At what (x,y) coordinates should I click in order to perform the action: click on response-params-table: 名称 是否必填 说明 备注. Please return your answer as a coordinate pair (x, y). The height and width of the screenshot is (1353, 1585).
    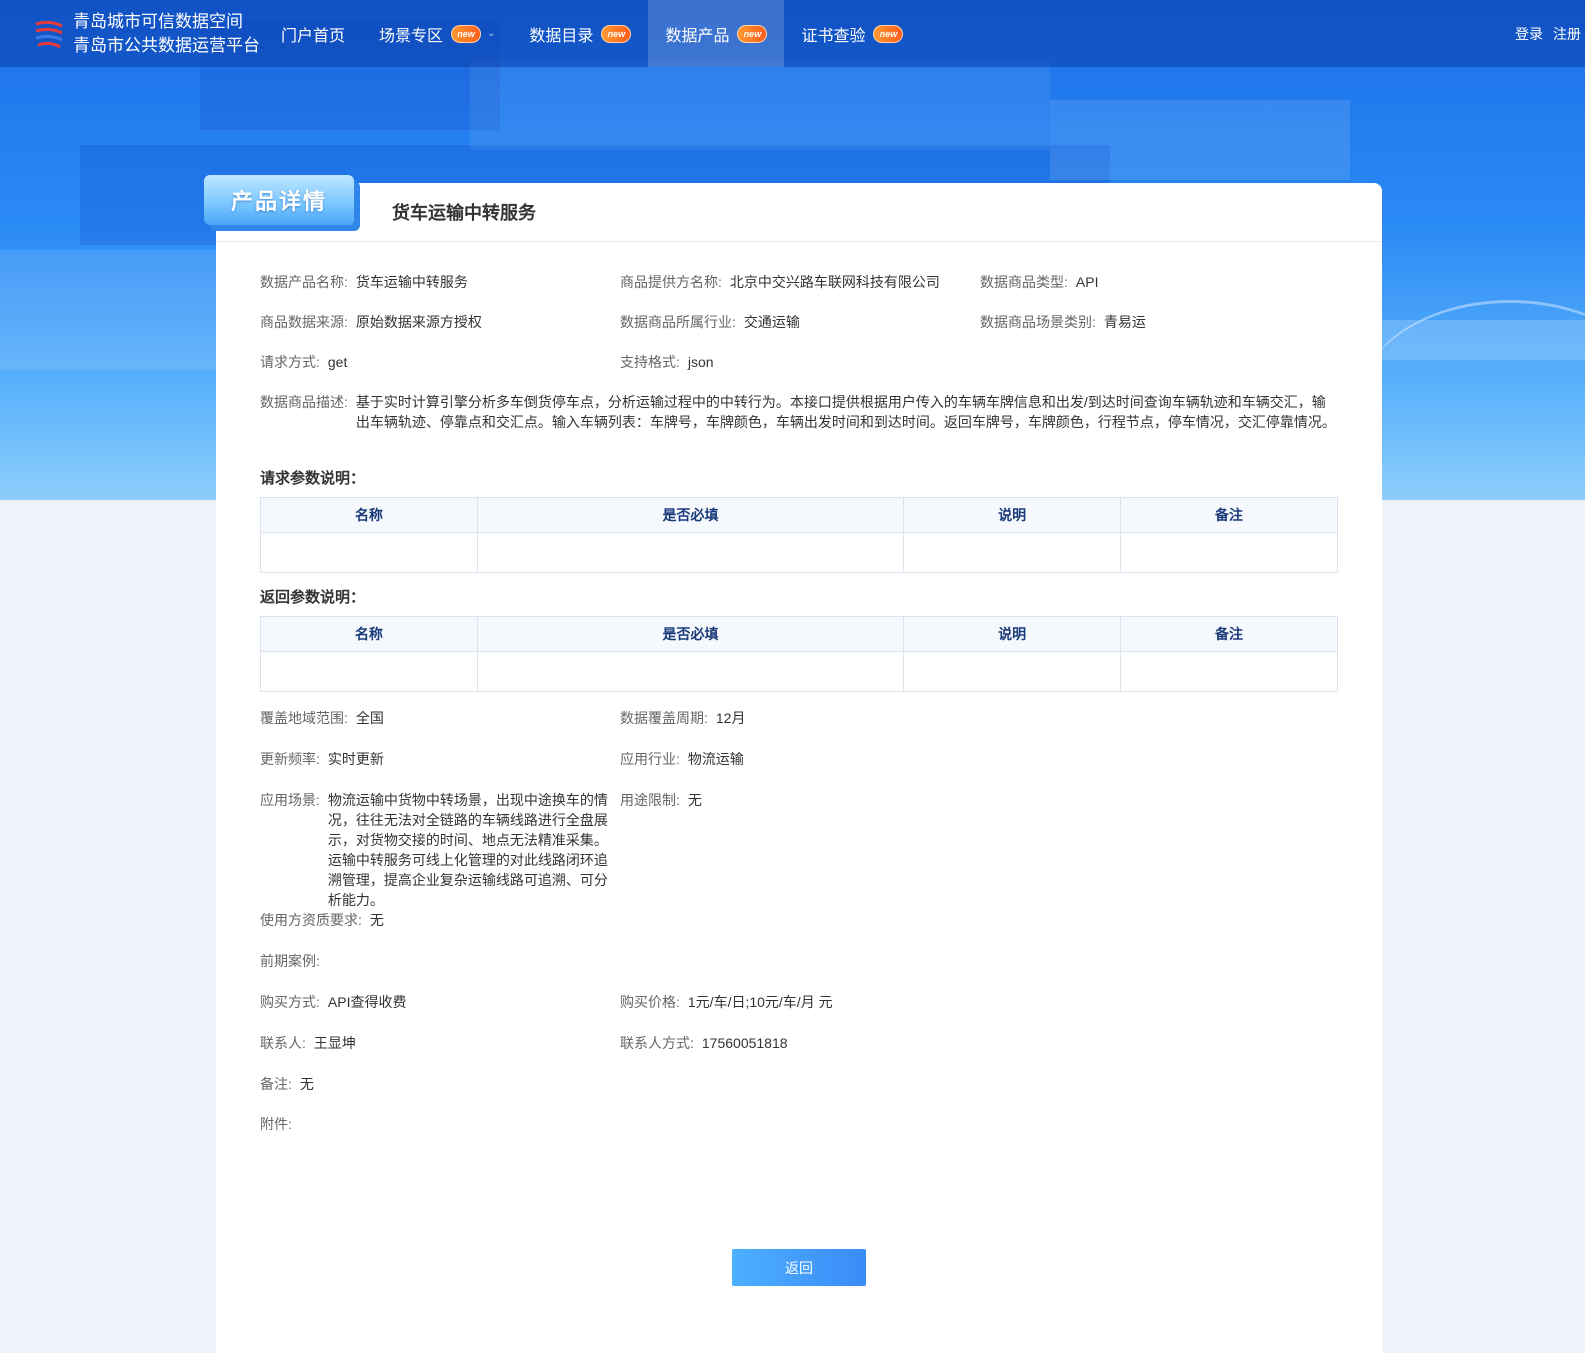
    Looking at the image, I should click on (799, 654).